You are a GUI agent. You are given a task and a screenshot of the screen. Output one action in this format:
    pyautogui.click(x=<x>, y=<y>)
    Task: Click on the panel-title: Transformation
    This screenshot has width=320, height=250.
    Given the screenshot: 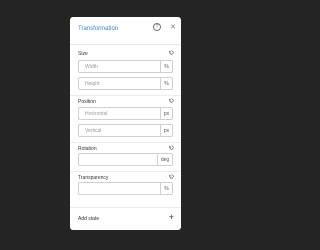 What is the action you would take?
    pyautogui.click(x=98, y=29)
    